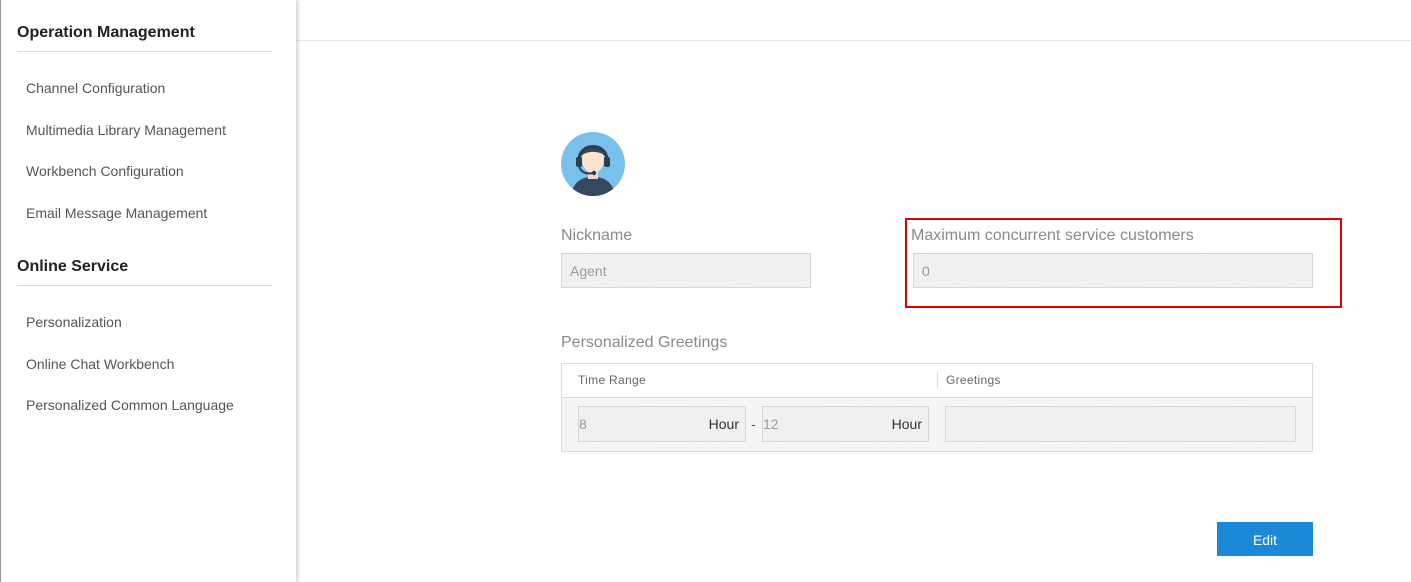 The height and width of the screenshot is (582, 1411). Describe the element at coordinates (1123, 263) in the screenshot. I see `highlight-box` at that location.